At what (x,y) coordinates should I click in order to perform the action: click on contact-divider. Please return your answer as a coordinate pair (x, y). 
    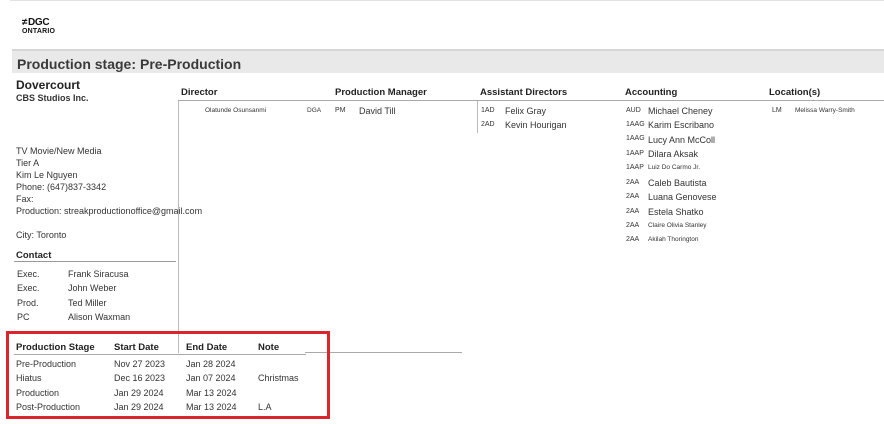
    Looking at the image, I should click on (95, 261).